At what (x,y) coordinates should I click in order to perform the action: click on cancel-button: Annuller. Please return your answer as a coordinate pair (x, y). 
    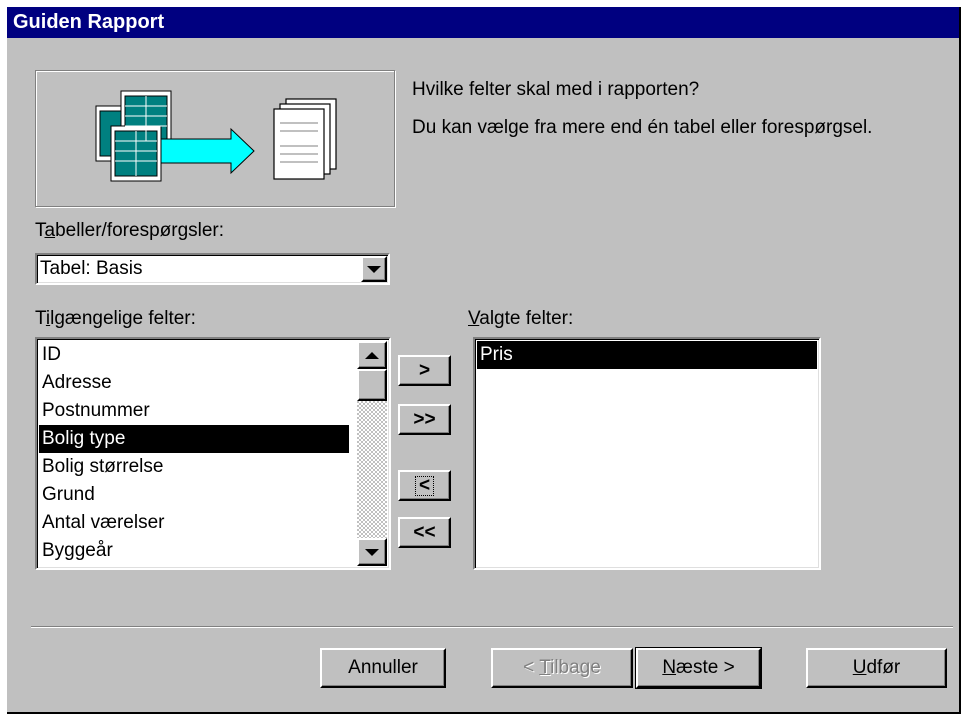
    Looking at the image, I should click on (383, 668).